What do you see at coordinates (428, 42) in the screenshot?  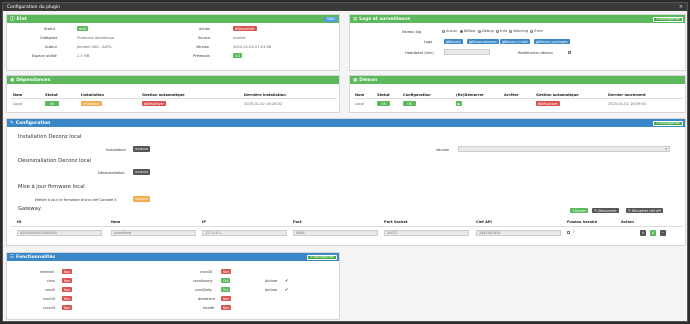 I see `logs-label: Logs` at bounding box center [428, 42].